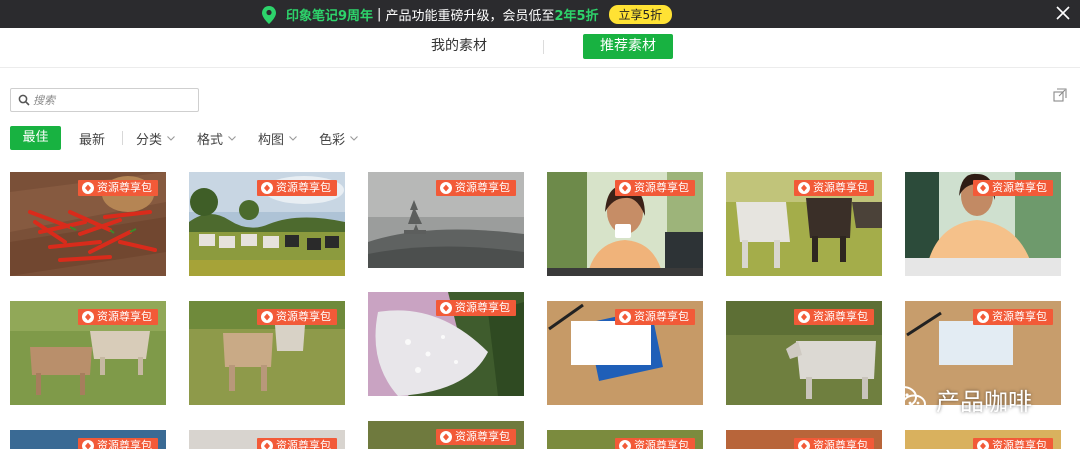  I want to click on image-tile-cattle-herd: 资源尊享包, so click(267, 224).